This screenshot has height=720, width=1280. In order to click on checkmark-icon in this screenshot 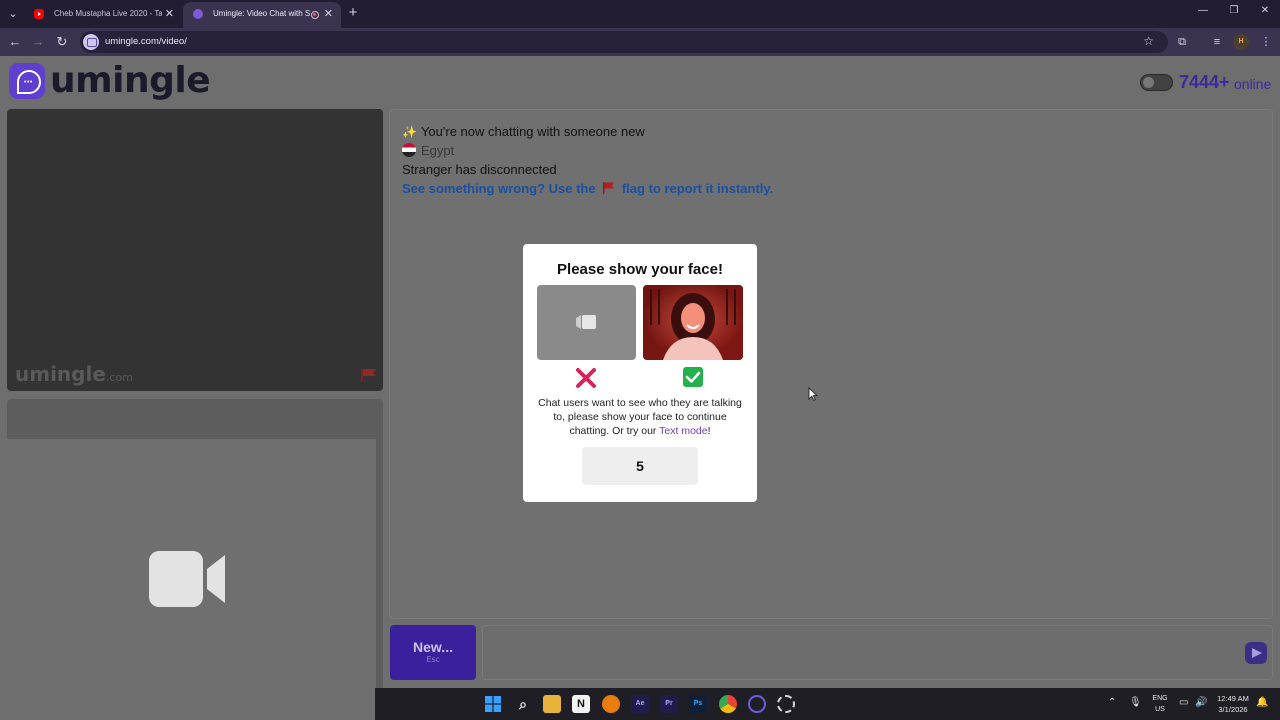, I will do `click(693, 377)`.